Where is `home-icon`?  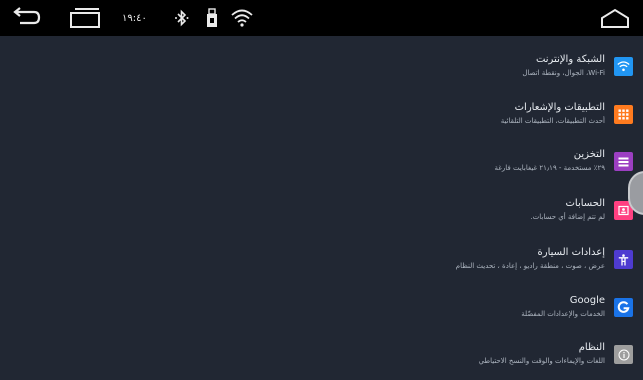
home-icon is located at coordinates (615, 19).